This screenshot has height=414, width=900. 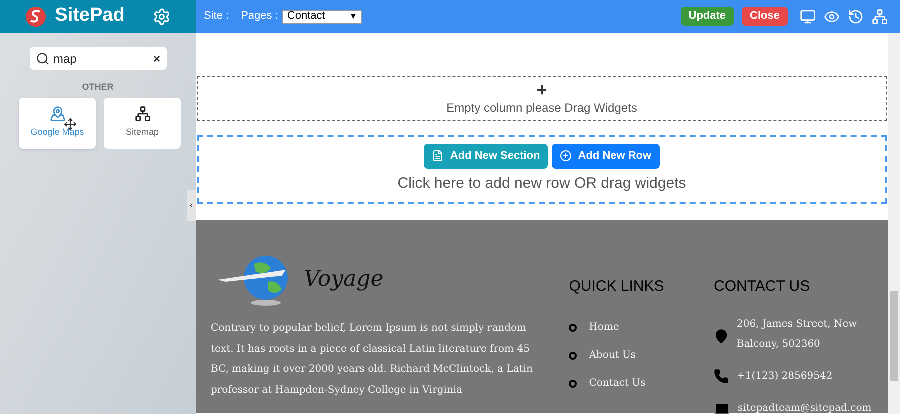 I want to click on add-row-button: Add New Row, so click(x=606, y=156).